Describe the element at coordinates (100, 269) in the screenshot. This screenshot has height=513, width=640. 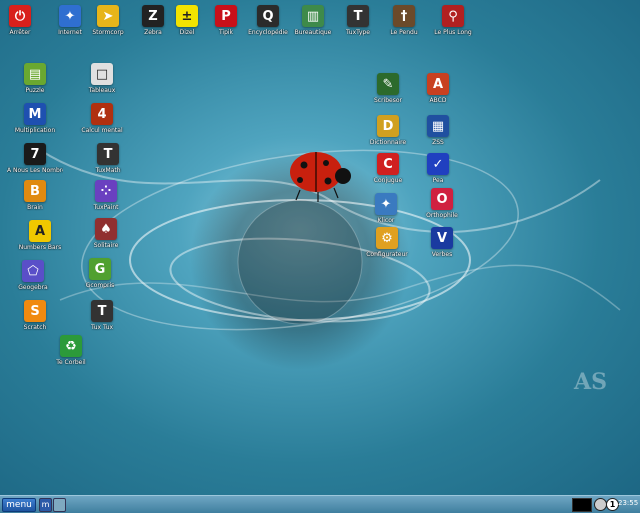
I see `gcompris-icon: G` at that location.